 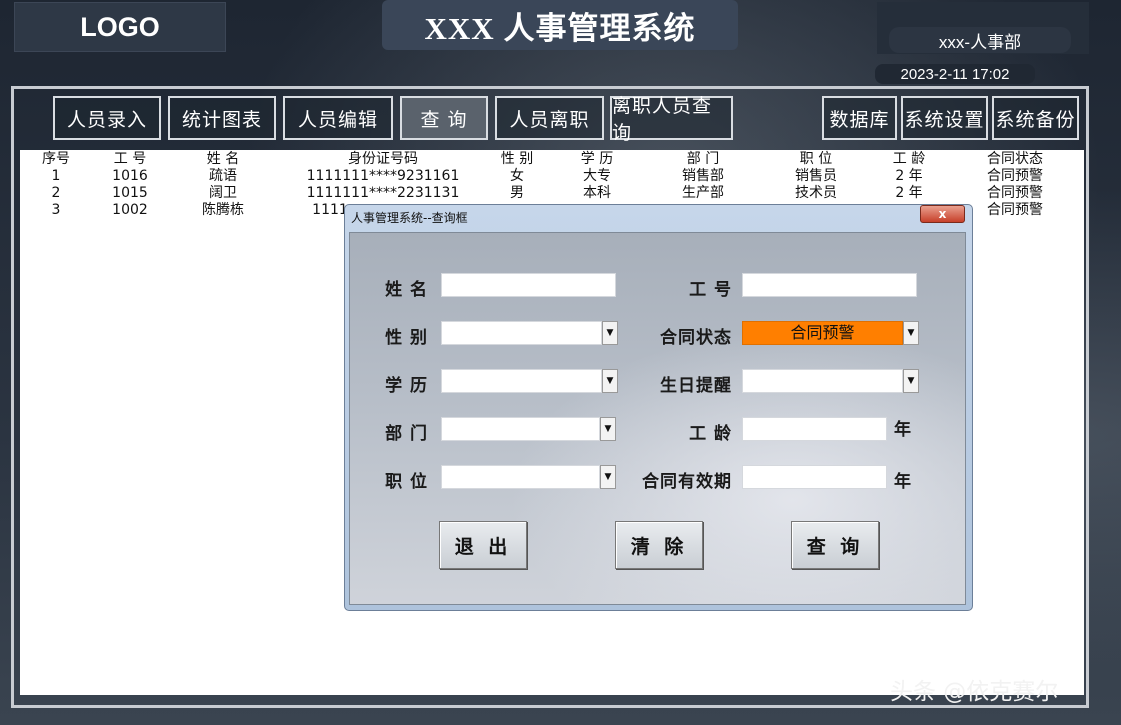 I want to click on watermark: 头条 @依克赛尔, so click(x=974, y=692).